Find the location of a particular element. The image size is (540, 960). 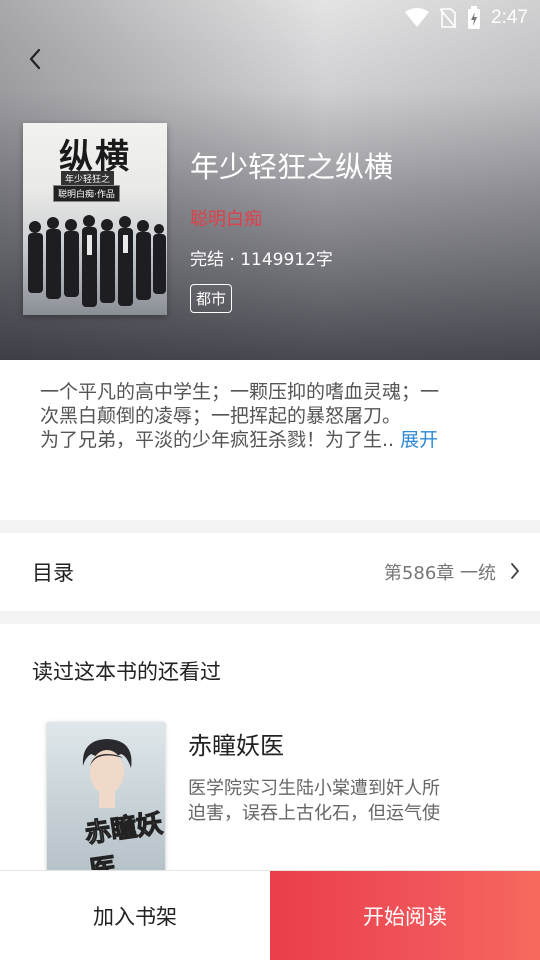

recommend-book-cover: 赤瞳妖医 is located at coordinates (106, 802).